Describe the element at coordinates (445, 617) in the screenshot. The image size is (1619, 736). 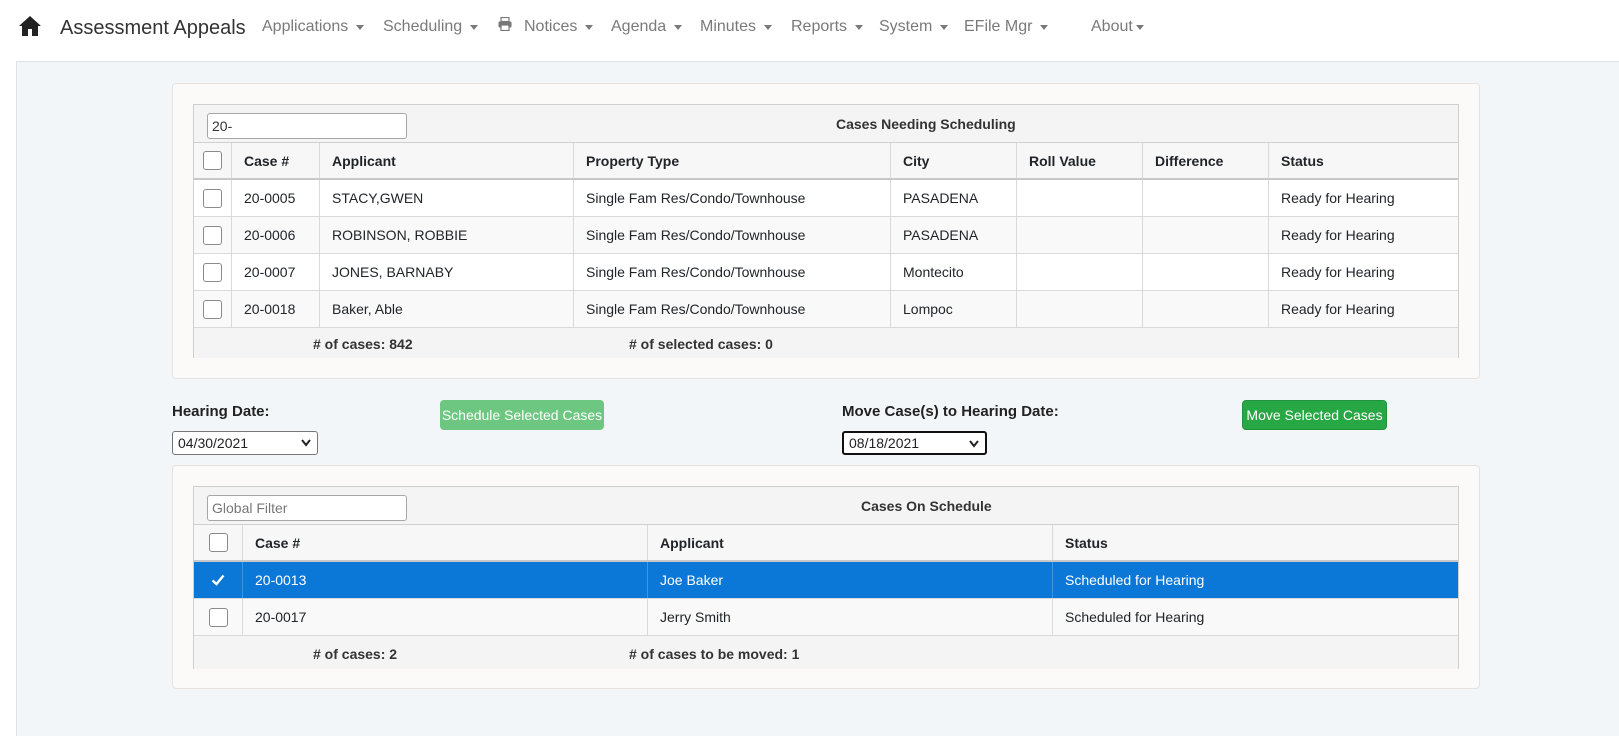
I see `case-number: 20-0017` at that location.